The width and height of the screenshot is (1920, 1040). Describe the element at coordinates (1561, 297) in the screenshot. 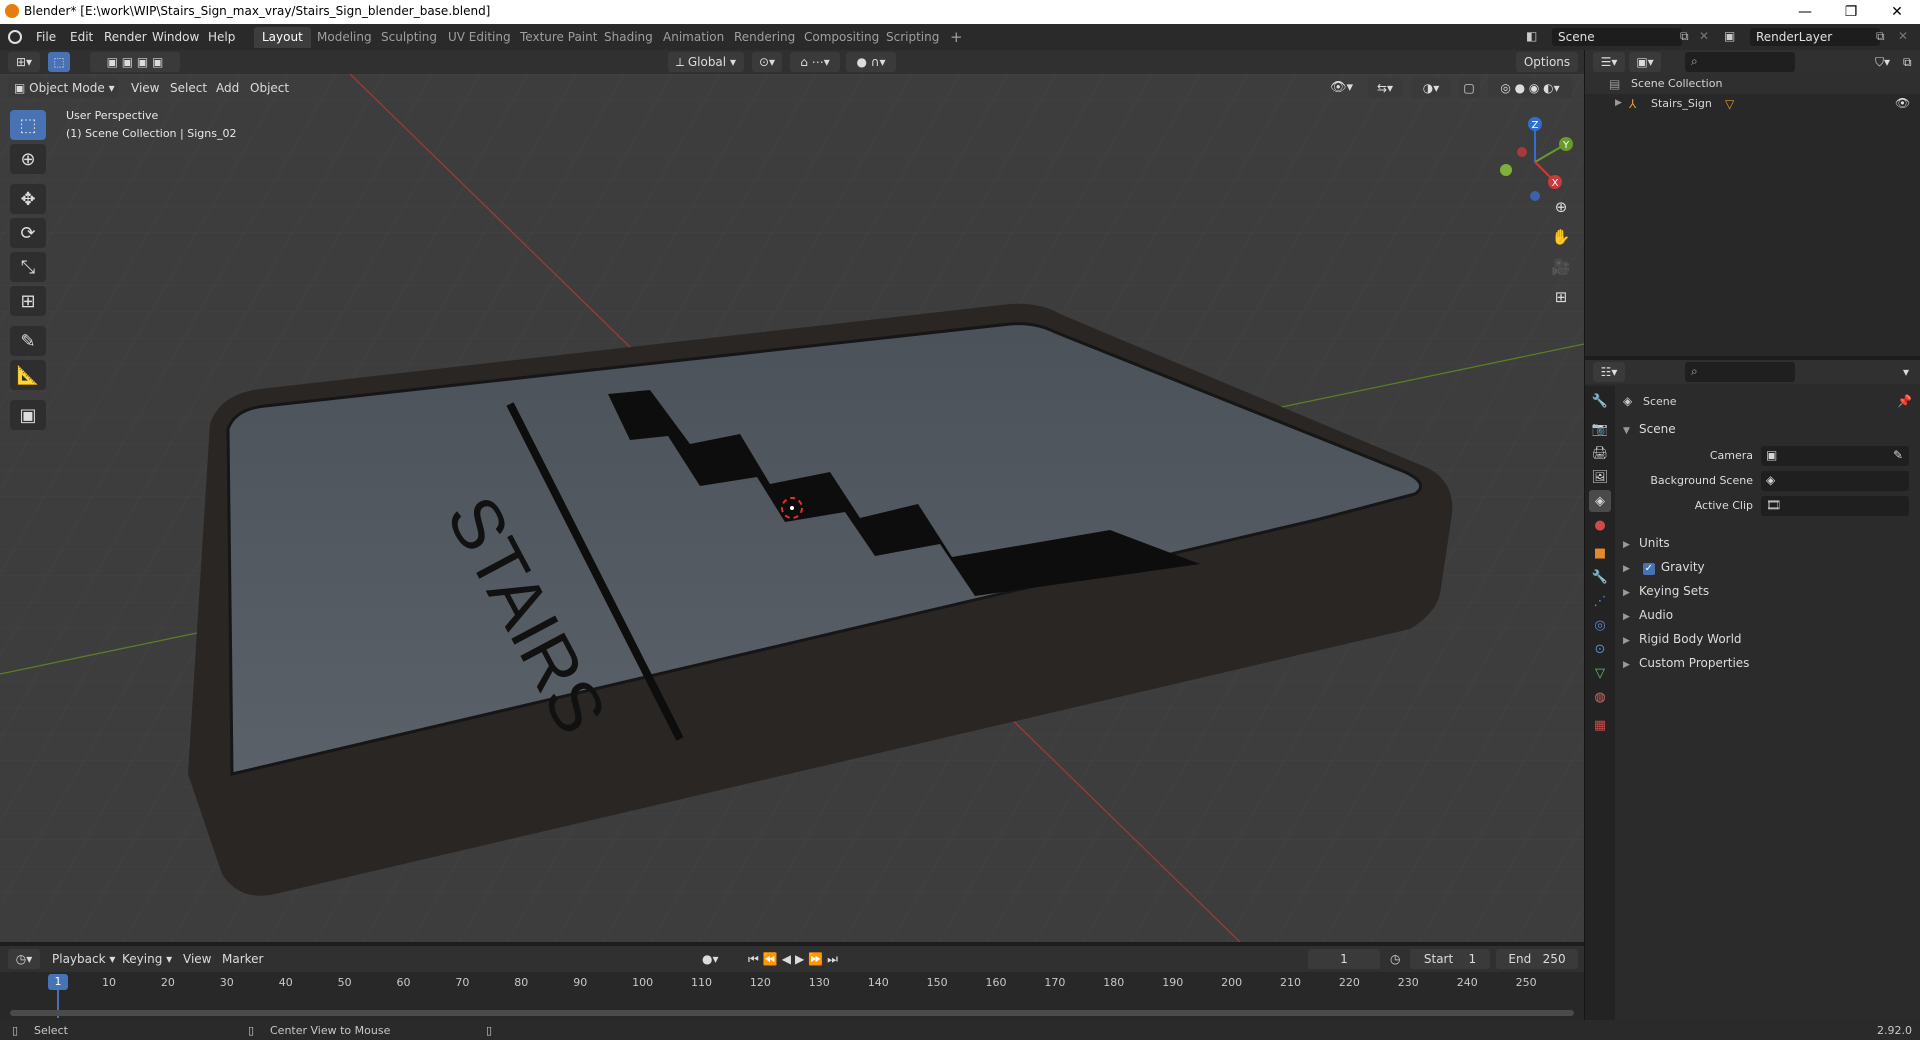

I see `perspective-toggle-icon: ⊞` at that location.